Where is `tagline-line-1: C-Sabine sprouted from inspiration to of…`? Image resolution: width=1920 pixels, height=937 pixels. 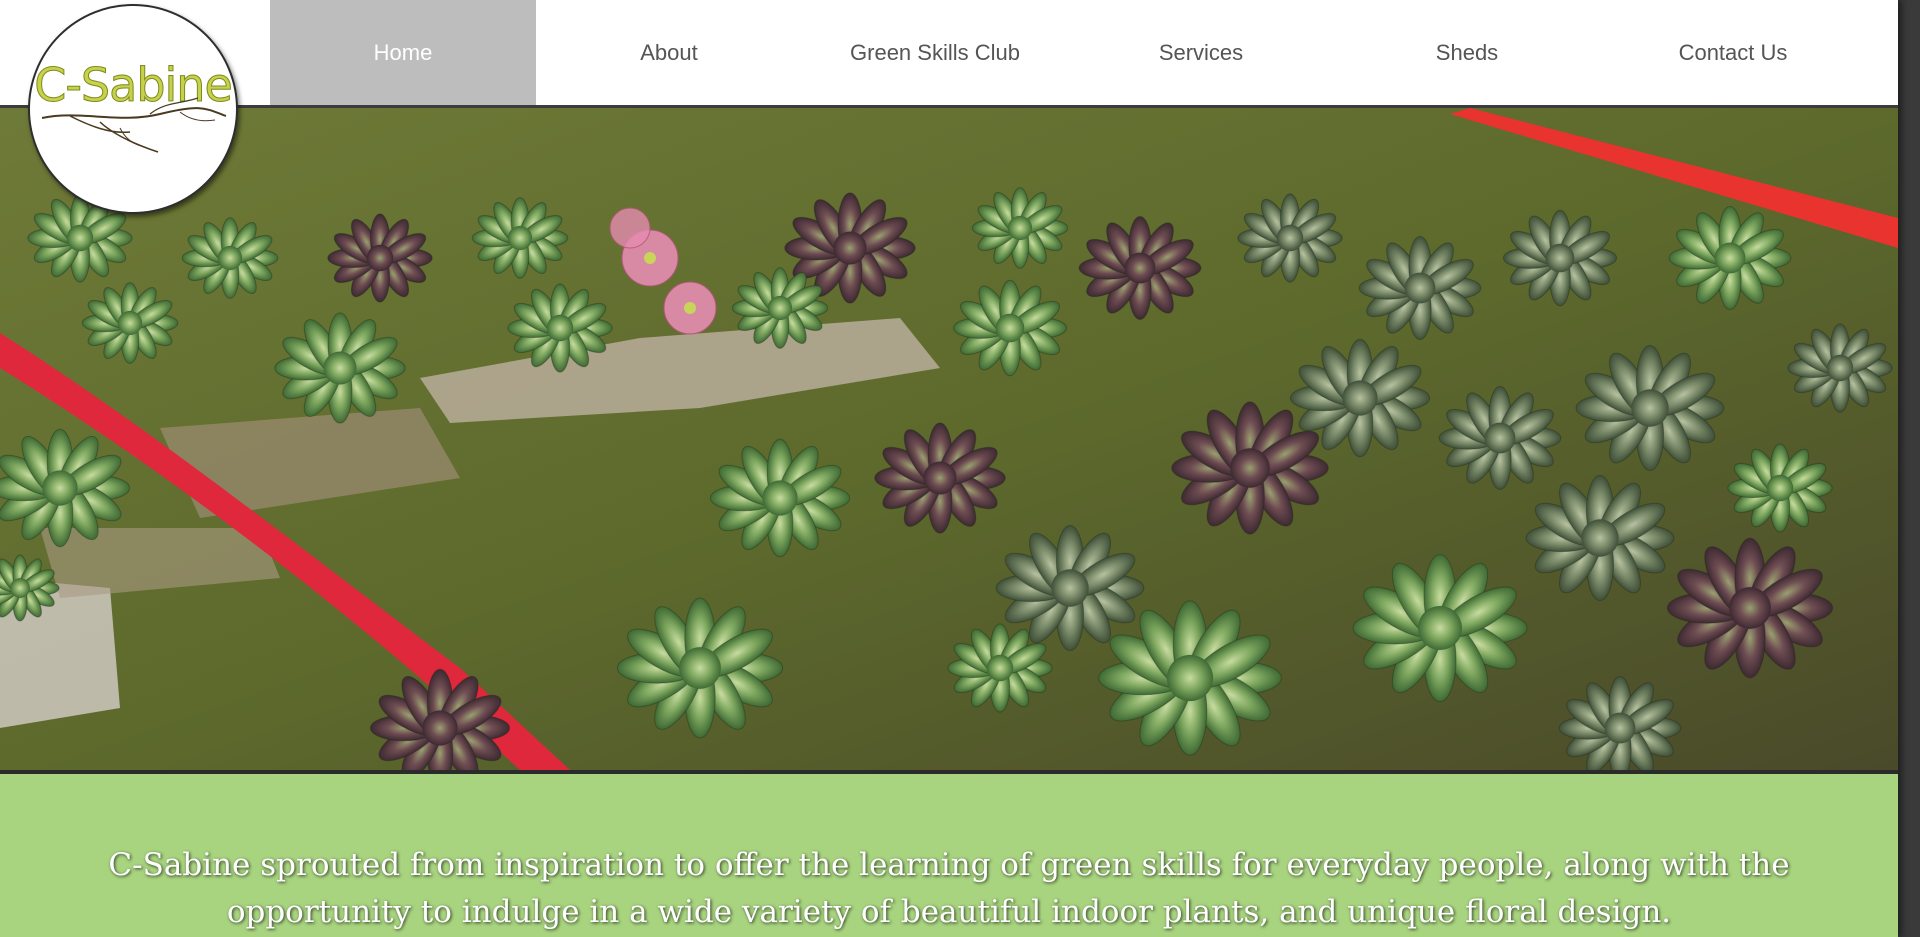 tagline-line-1: C-Sabine sprouted from inspiration to of… is located at coordinates (949, 865).